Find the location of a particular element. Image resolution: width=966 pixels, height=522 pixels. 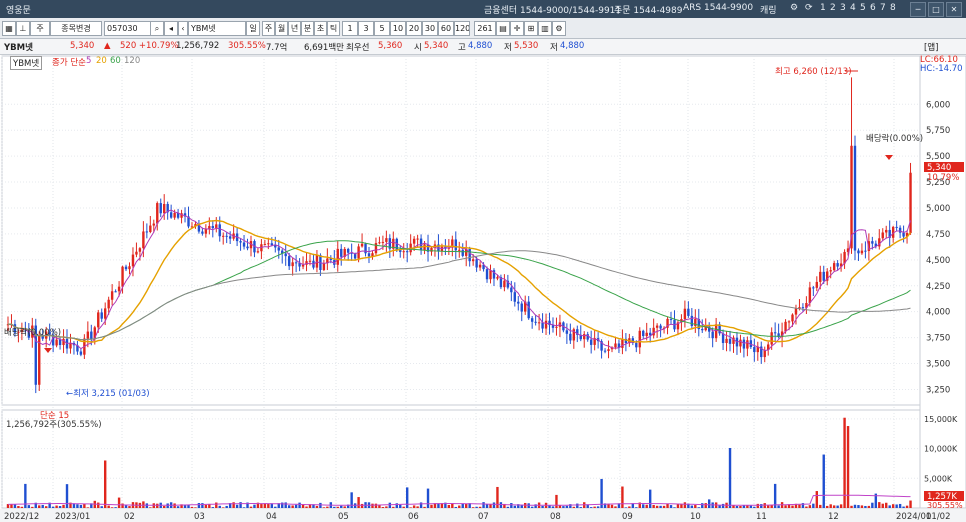

volume-tick-label: 5,000K is located at coordinates (938, 478).